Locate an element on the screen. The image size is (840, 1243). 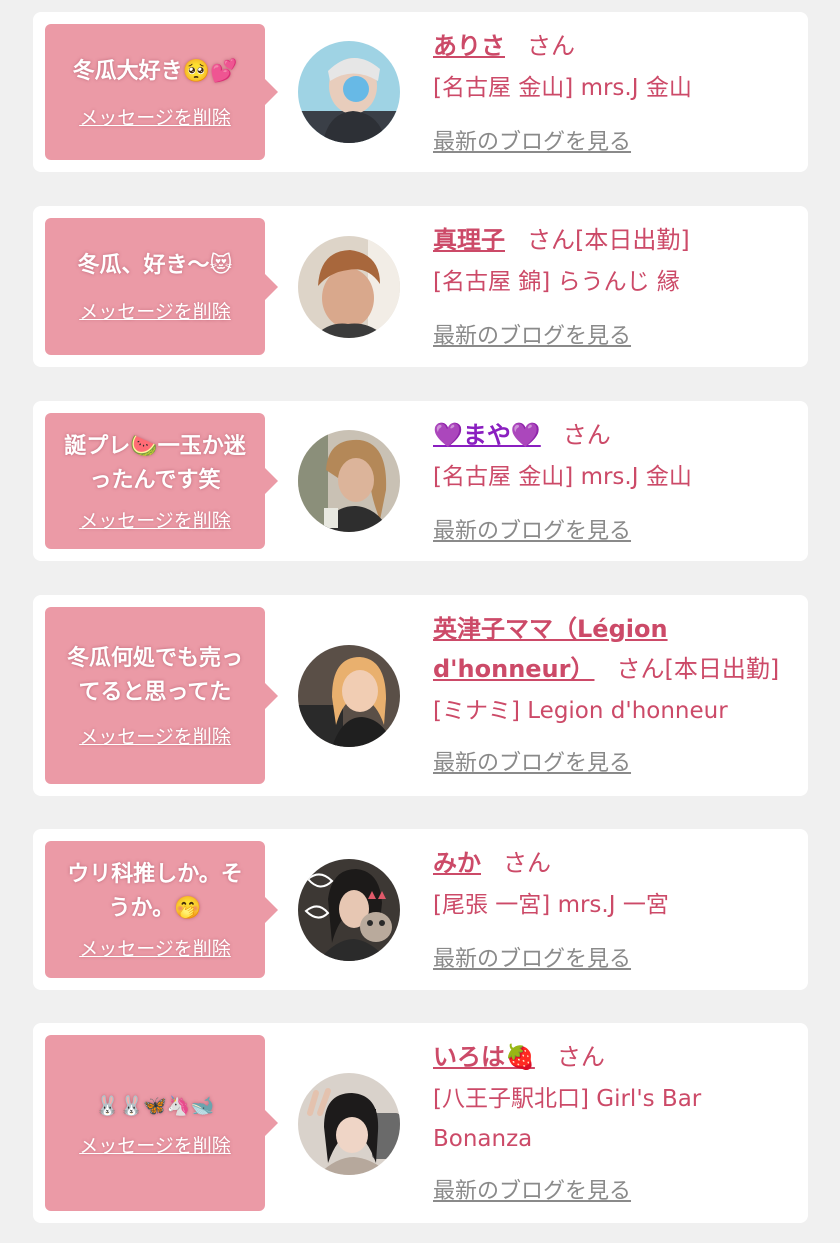
message-bubble: 誕プレ🍉一玉か迷 ったんです笑 メッセージを削除 is located at coordinates (161, 481).